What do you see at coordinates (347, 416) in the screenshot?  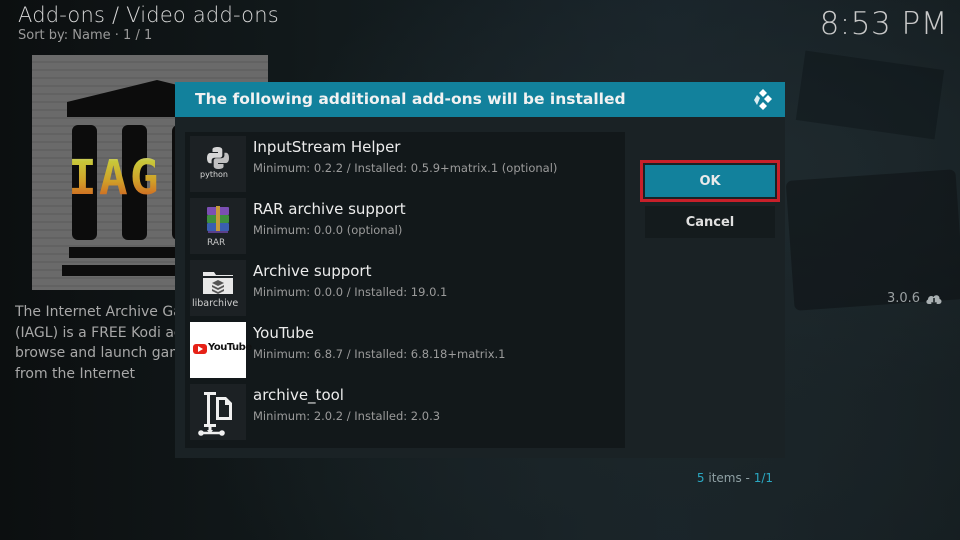 I see `addon-version-detail: Minimum: 2.0.2 / Installed: 2.0.3` at bounding box center [347, 416].